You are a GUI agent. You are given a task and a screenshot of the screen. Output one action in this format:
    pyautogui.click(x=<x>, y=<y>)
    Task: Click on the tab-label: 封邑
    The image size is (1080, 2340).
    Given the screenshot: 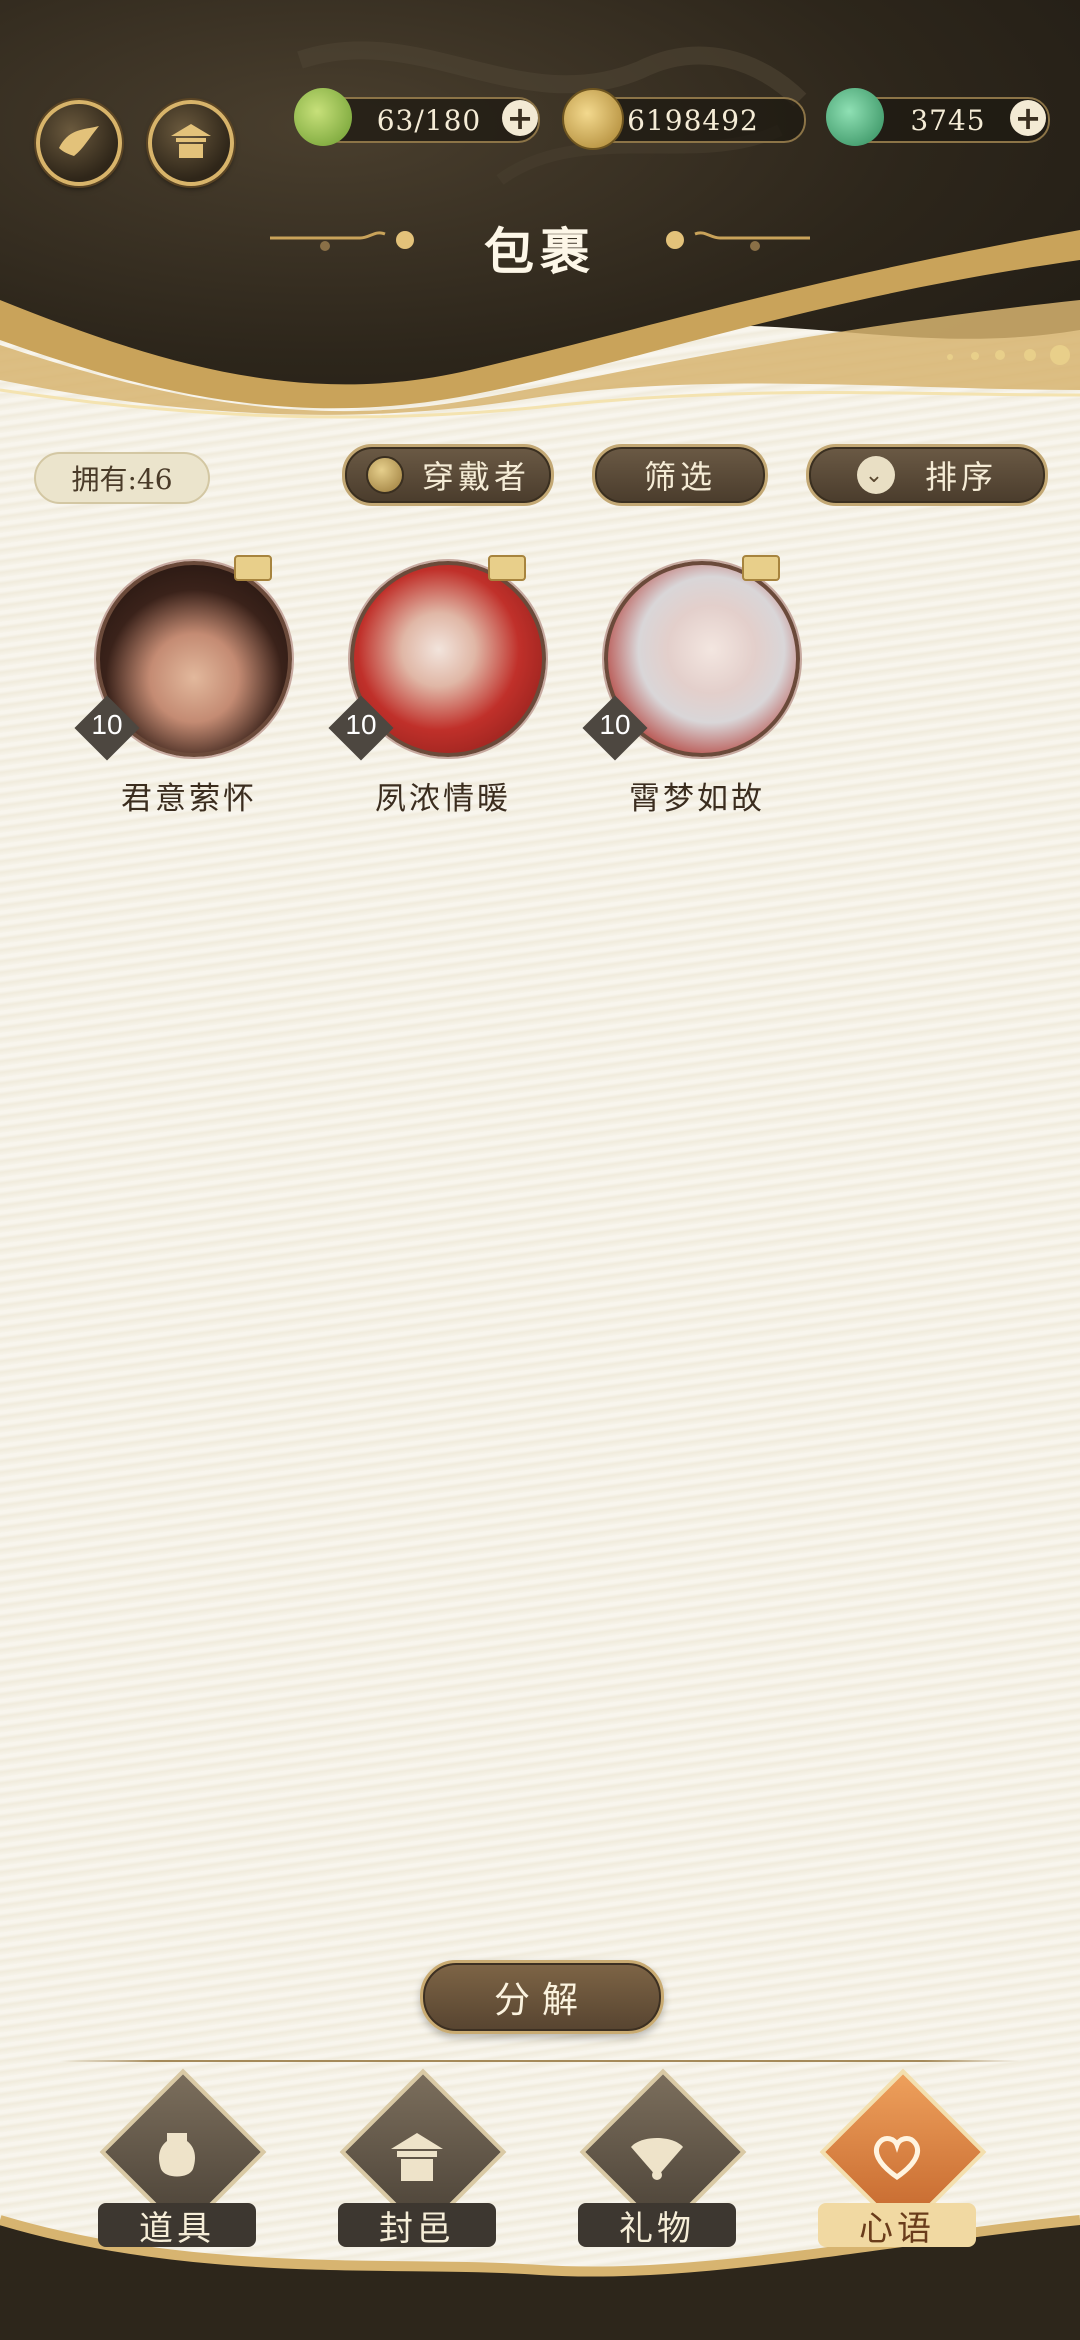 What is the action you would take?
    pyautogui.click(x=417, y=2226)
    